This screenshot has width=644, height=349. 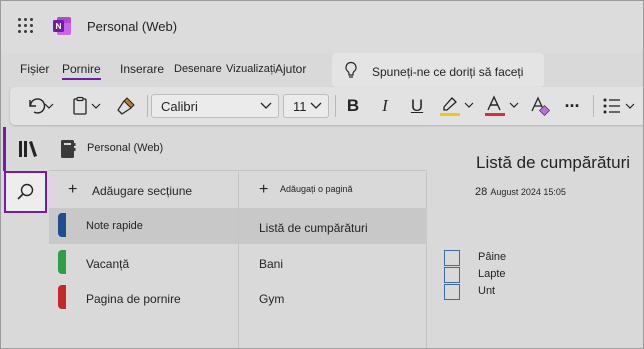 I want to click on notebooks-icon, so click(x=27, y=149).